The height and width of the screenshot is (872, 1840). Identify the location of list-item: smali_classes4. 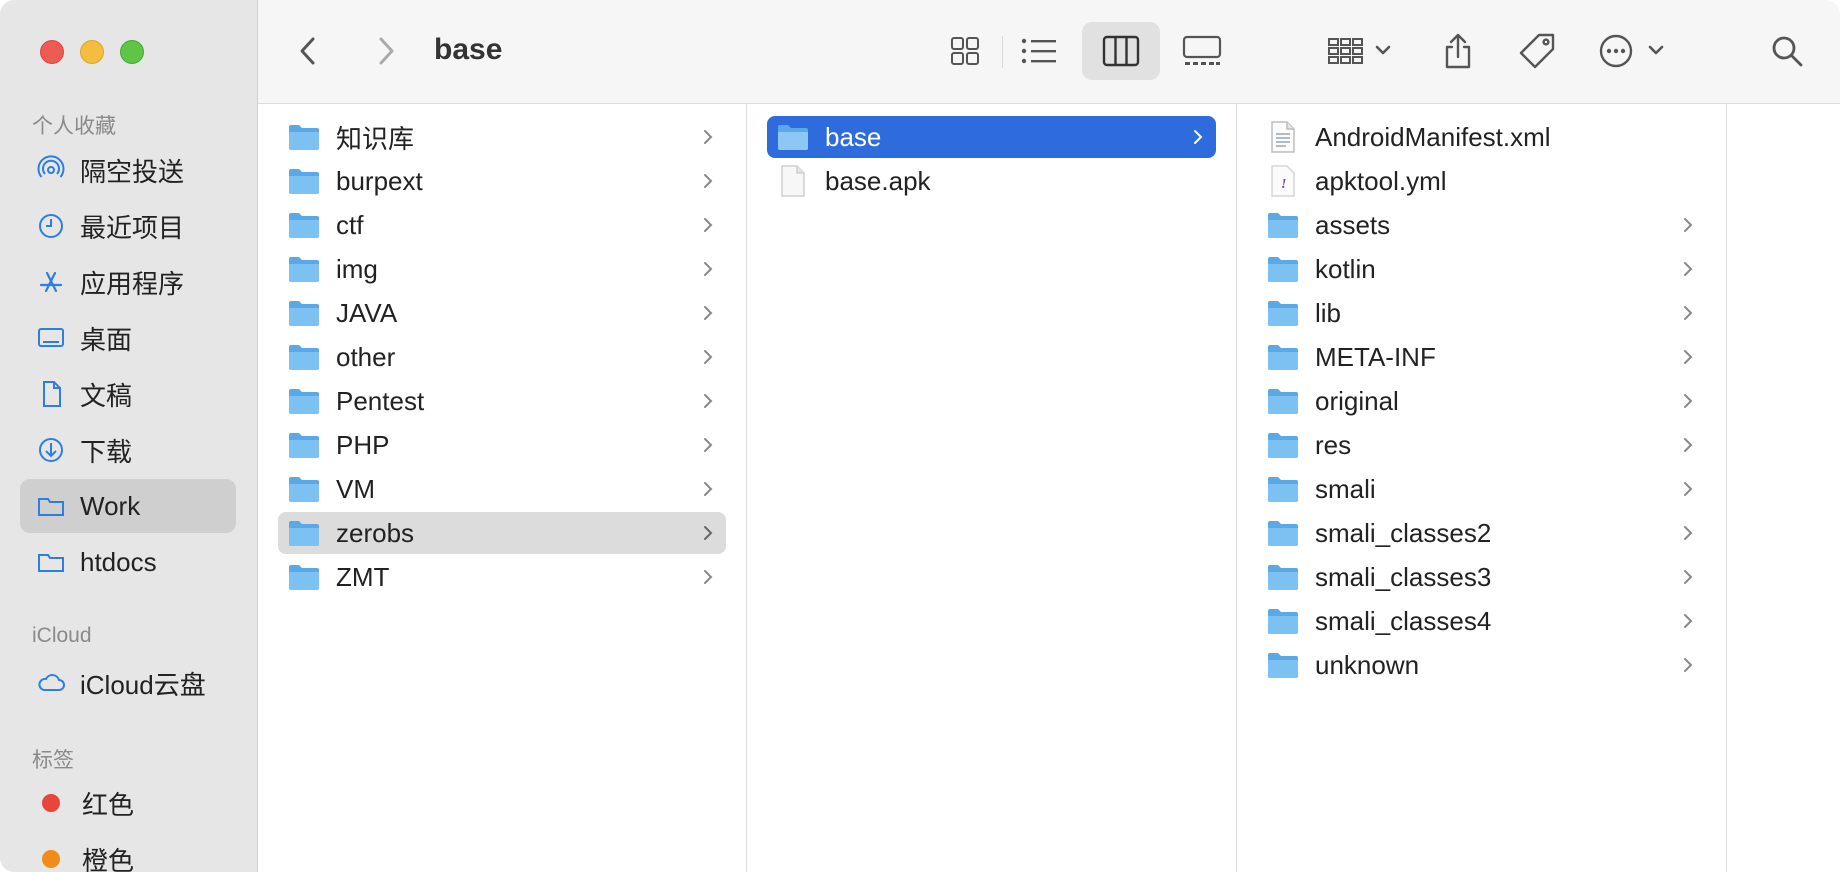
(1481, 621).